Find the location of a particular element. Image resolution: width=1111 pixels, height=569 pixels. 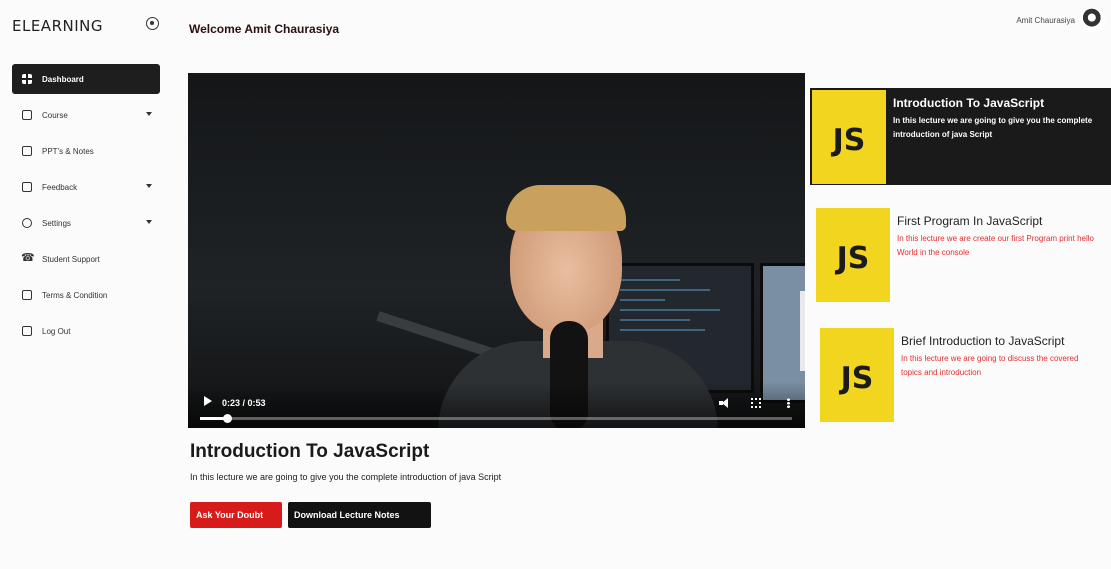

dashboard-icon is located at coordinates (27, 79).